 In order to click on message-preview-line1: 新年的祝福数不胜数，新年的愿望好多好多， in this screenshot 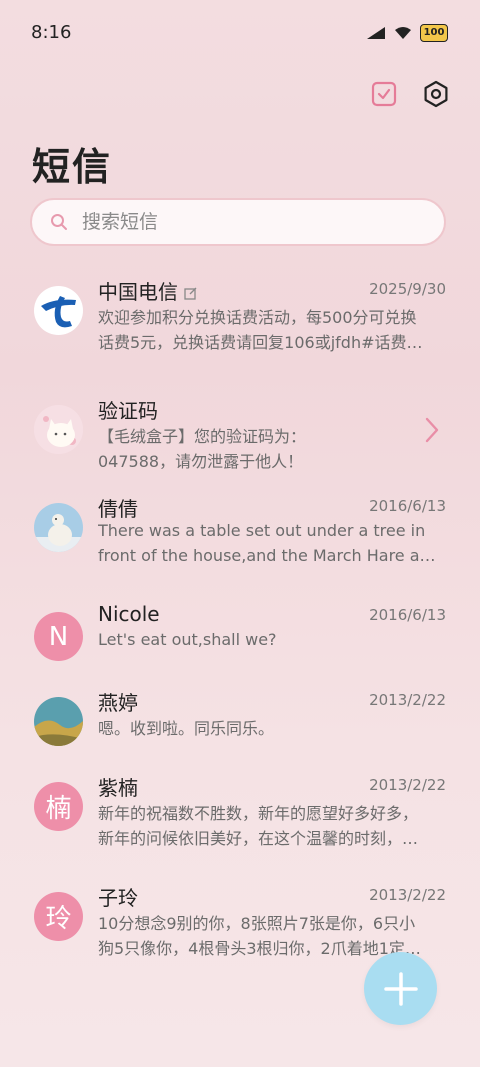, I will do `click(258, 813)`.